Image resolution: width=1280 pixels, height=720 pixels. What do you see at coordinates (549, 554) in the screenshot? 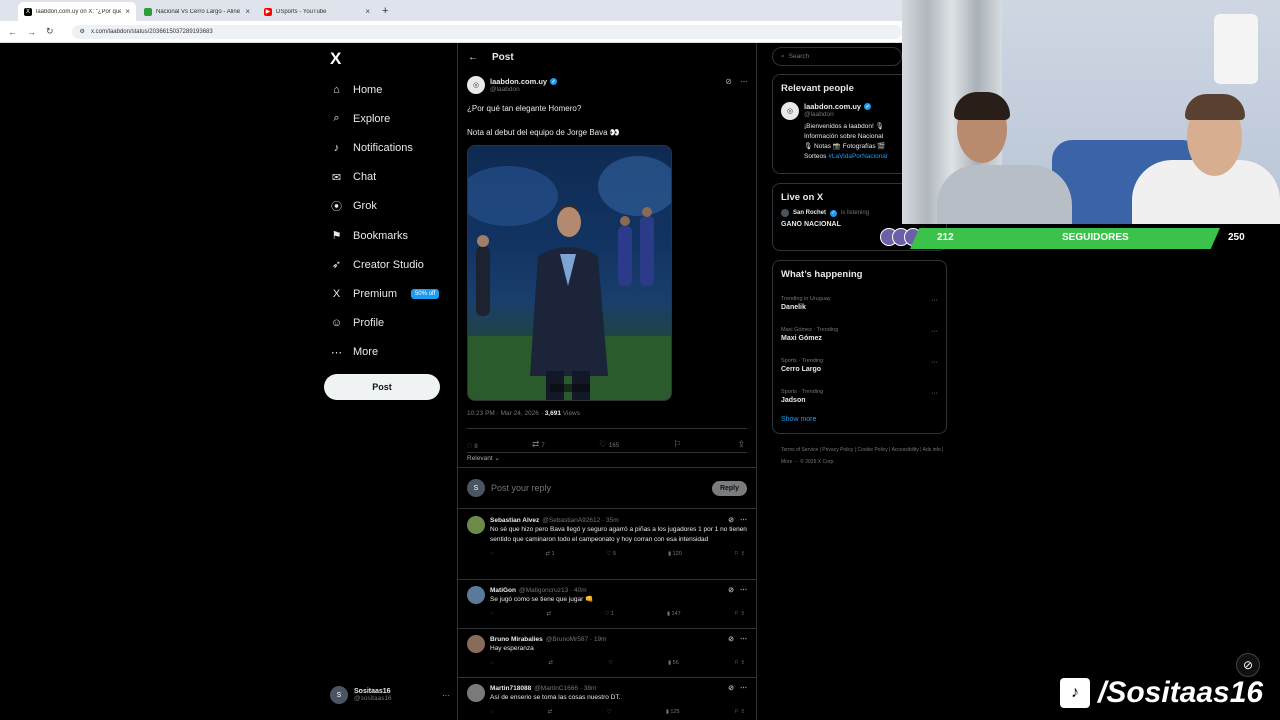
I see `repost-action: ⇄ 1` at bounding box center [549, 554].